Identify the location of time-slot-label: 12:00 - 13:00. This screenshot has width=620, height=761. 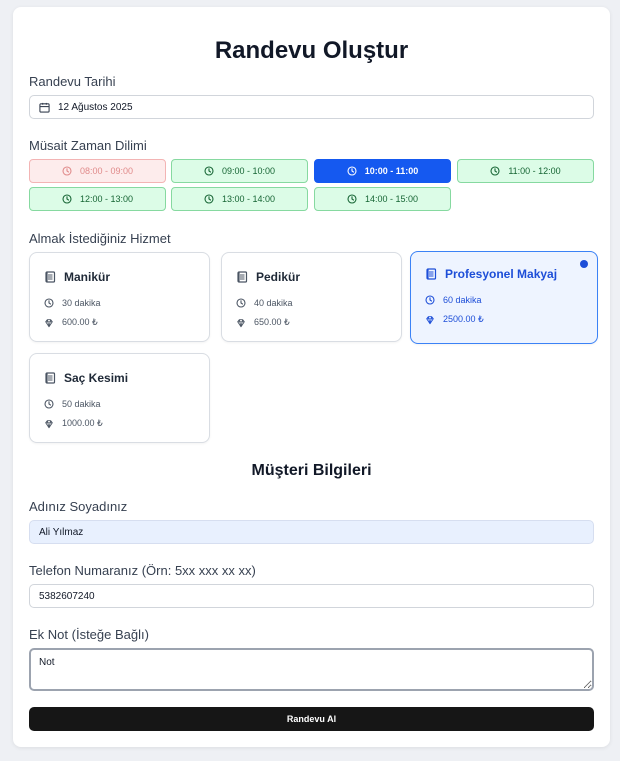
(106, 199).